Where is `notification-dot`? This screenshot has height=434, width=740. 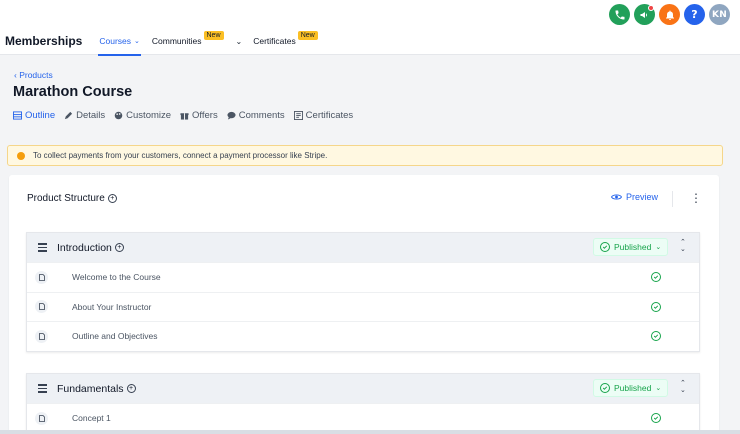
notification-dot is located at coordinates (651, 8).